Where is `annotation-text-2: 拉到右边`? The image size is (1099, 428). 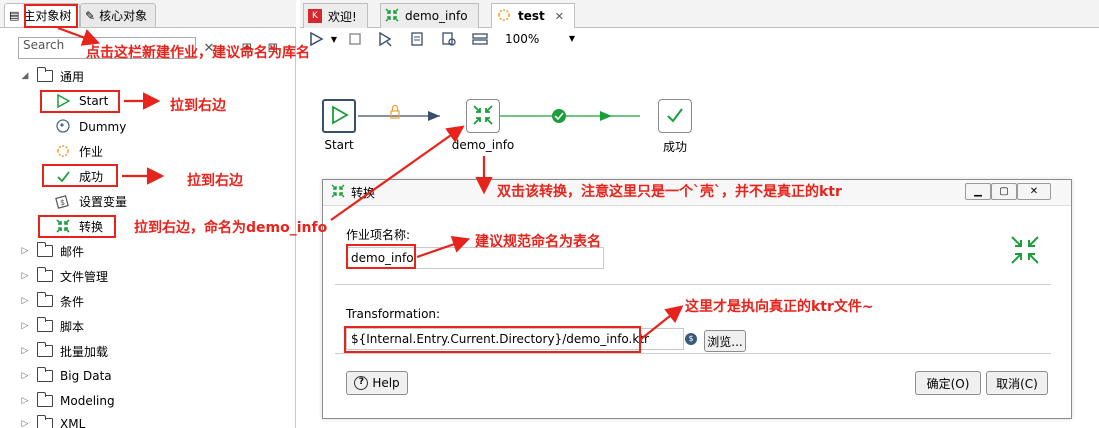 annotation-text-2: 拉到右边 is located at coordinates (198, 106).